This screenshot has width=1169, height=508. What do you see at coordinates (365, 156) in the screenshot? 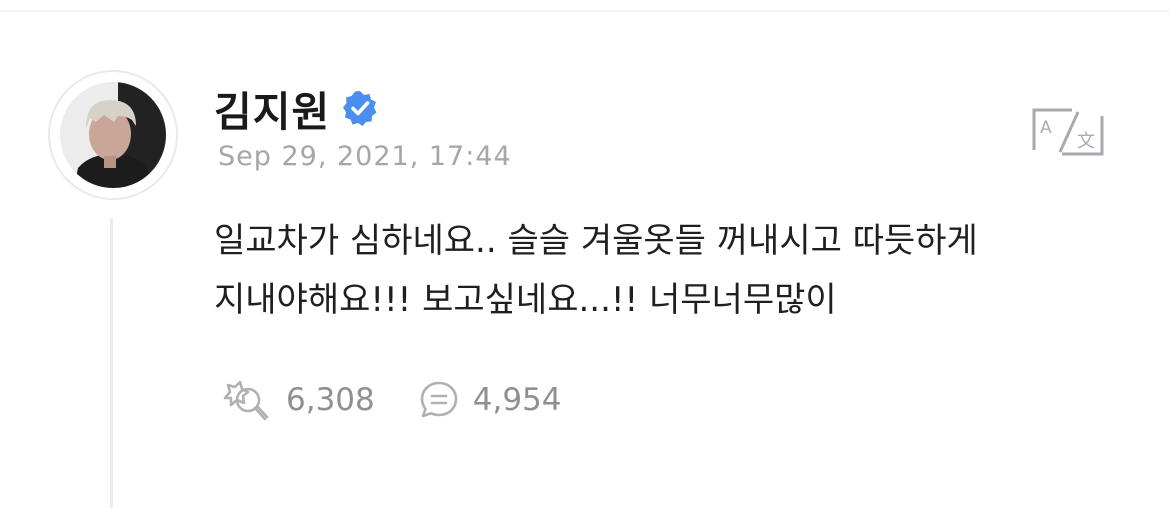
I see `post-timestamp: Sep 29, 2021, 17:44` at bounding box center [365, 156].